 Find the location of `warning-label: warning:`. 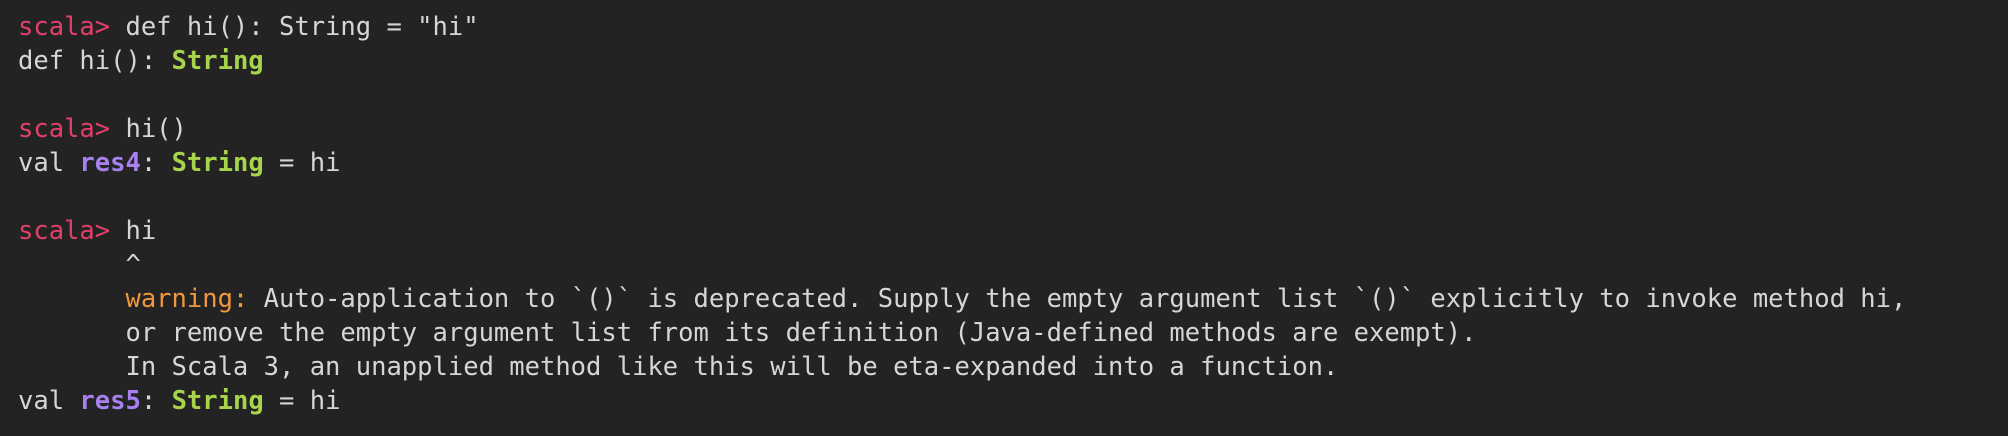

warning-label: warning: is located at coordinates (187, 299).